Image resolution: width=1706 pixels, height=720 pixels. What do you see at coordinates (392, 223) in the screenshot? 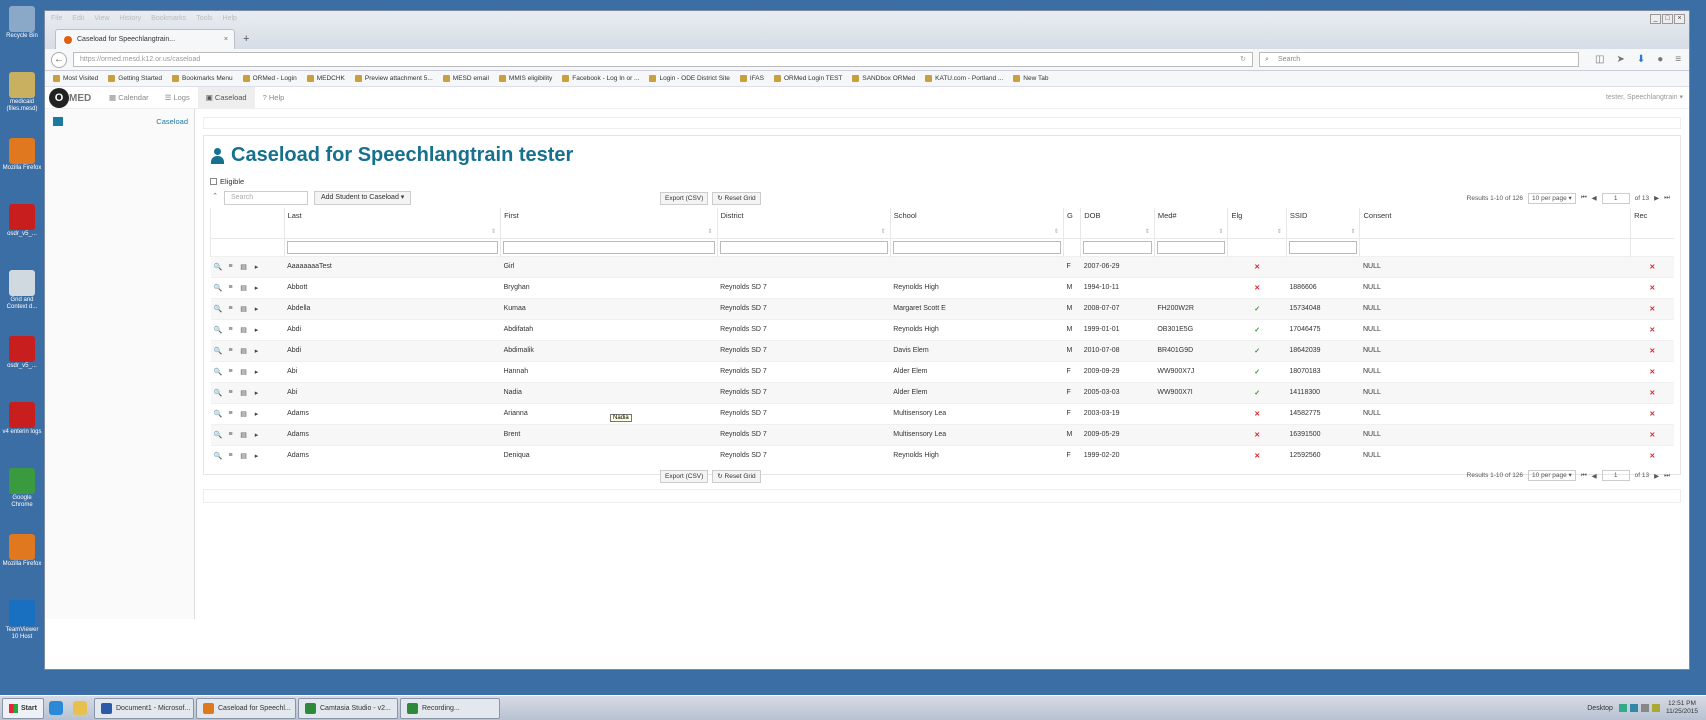
I see `column-header: Last ⇕` at bounding box center [392, 223].